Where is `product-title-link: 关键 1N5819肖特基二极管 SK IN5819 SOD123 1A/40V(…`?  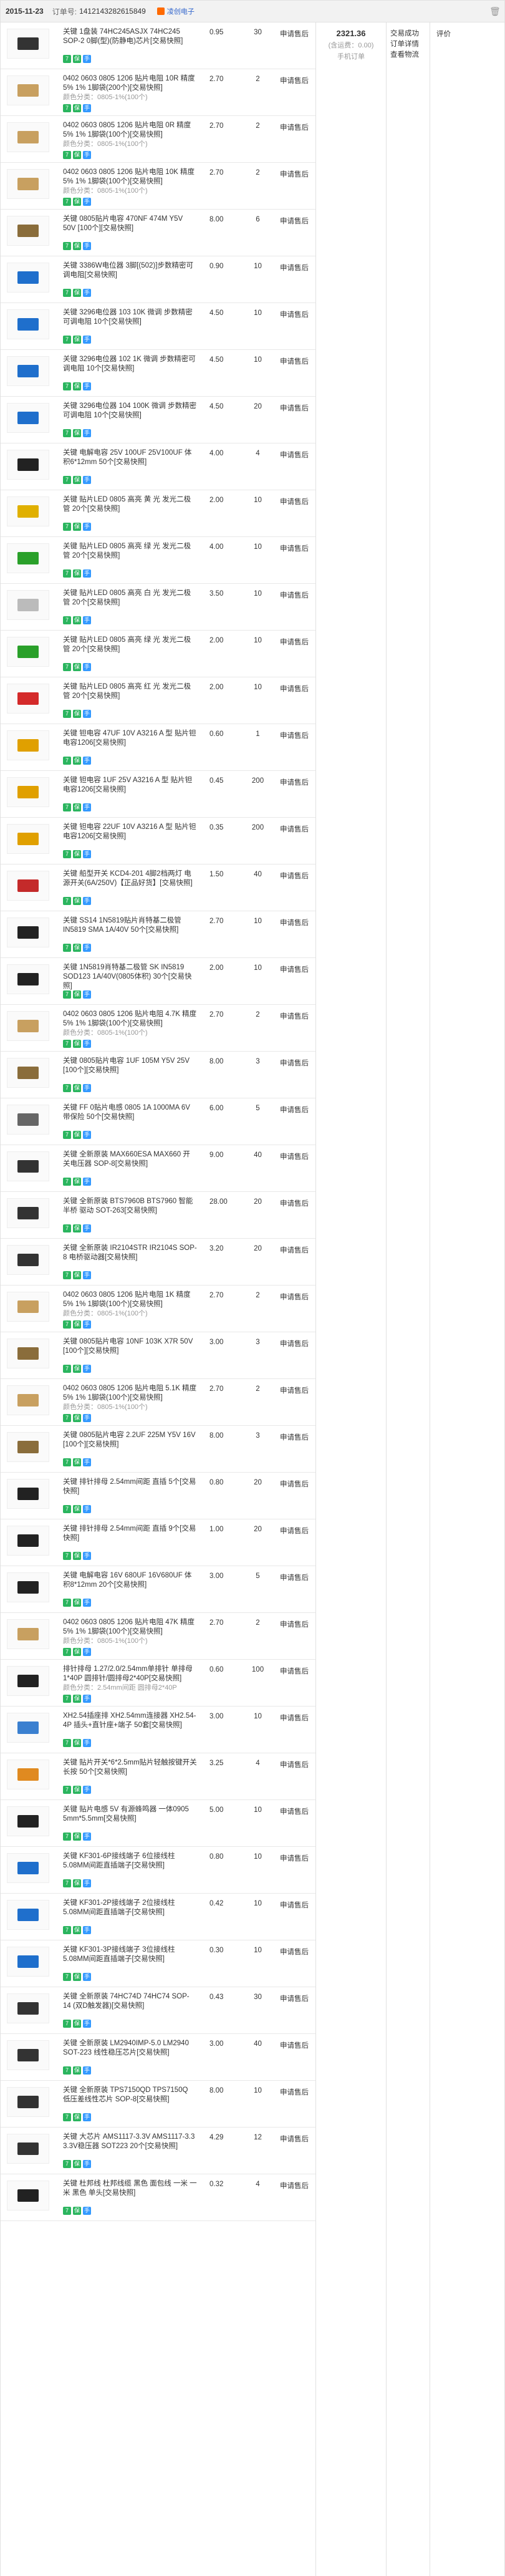 product-title-link: 关键 1N5819肖特基二极管 SK IN5819 SOD123 1A/40V(… is located at coordinates (130, 977).